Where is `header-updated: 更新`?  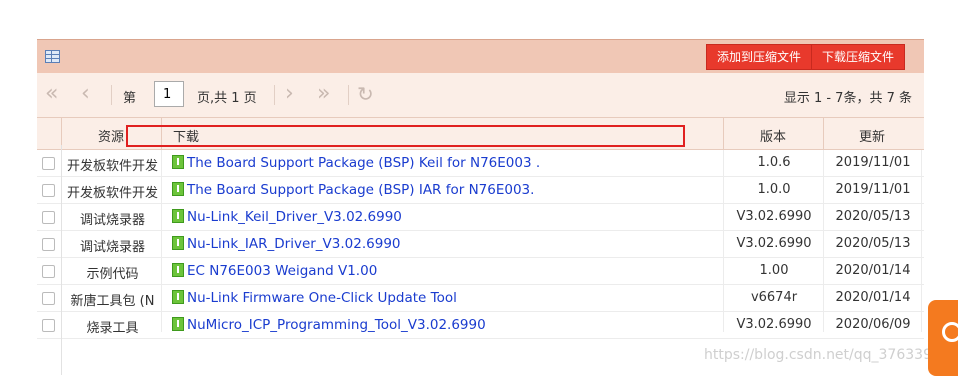 header-updated: 更新 is located at coordinates (872, 135).